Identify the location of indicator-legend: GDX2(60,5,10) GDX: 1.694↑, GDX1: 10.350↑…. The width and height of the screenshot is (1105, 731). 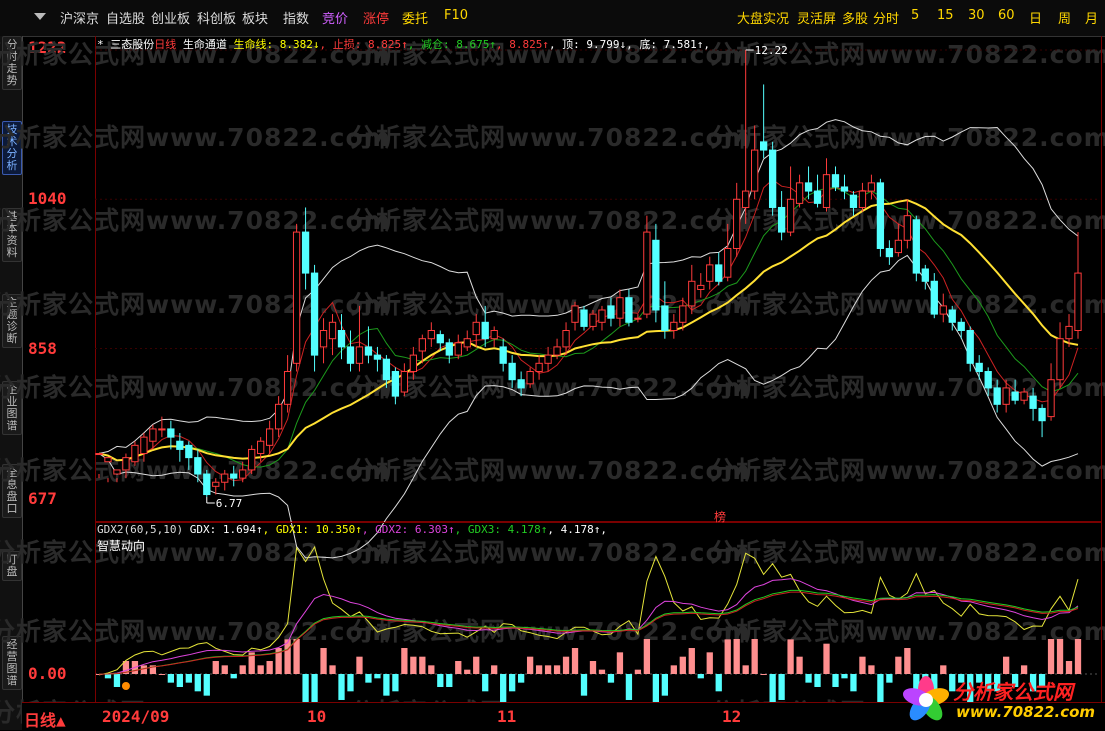
(352, 529).